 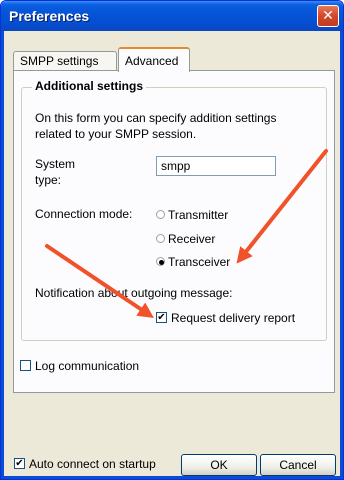 What do you see at coordinates (49, 16) in the screenshot?
I see `window-title: Preferences` at bounding box center [49, 16].